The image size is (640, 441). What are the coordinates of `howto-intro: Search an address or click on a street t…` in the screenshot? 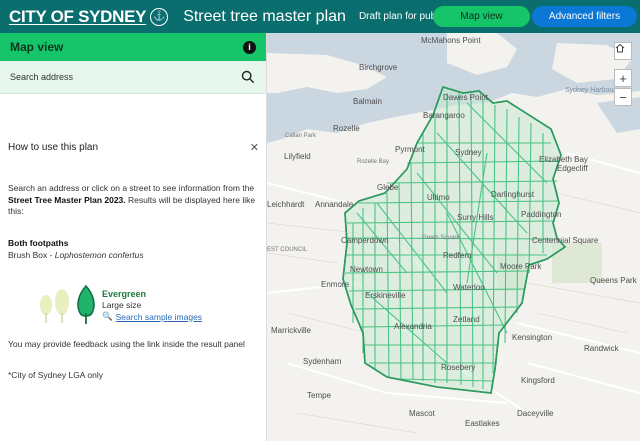 It's located at (132, 199).